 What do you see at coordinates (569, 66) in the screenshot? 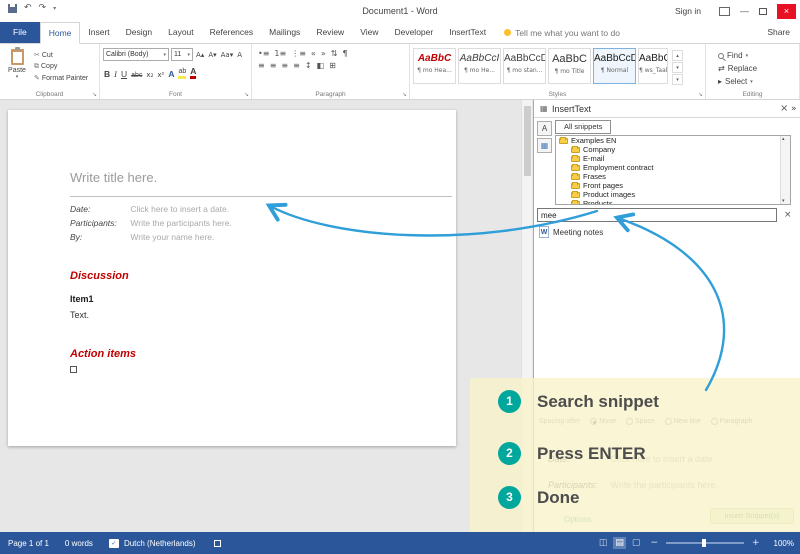
I see `style-item: AaBbC ¶ mo Title` at bounding box center [569, 66].